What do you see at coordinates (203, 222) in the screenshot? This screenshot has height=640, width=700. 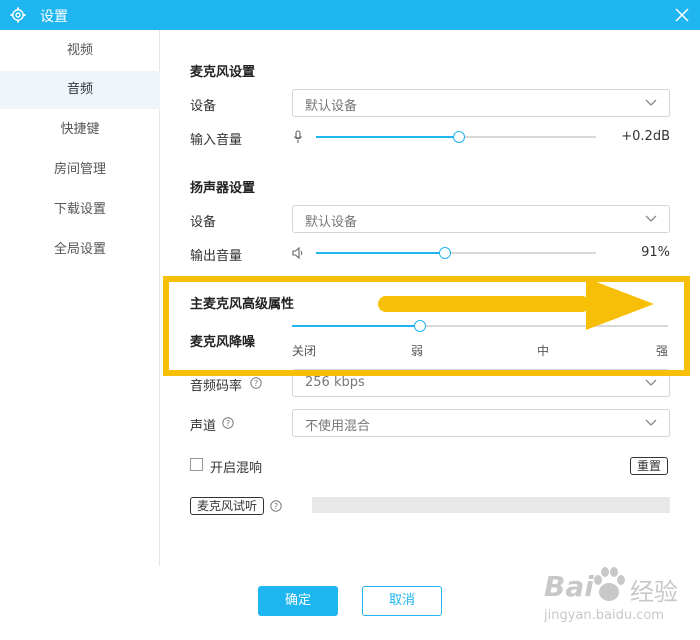 I see `speaker-device-label: 设备` at bounding box center [203, 222].